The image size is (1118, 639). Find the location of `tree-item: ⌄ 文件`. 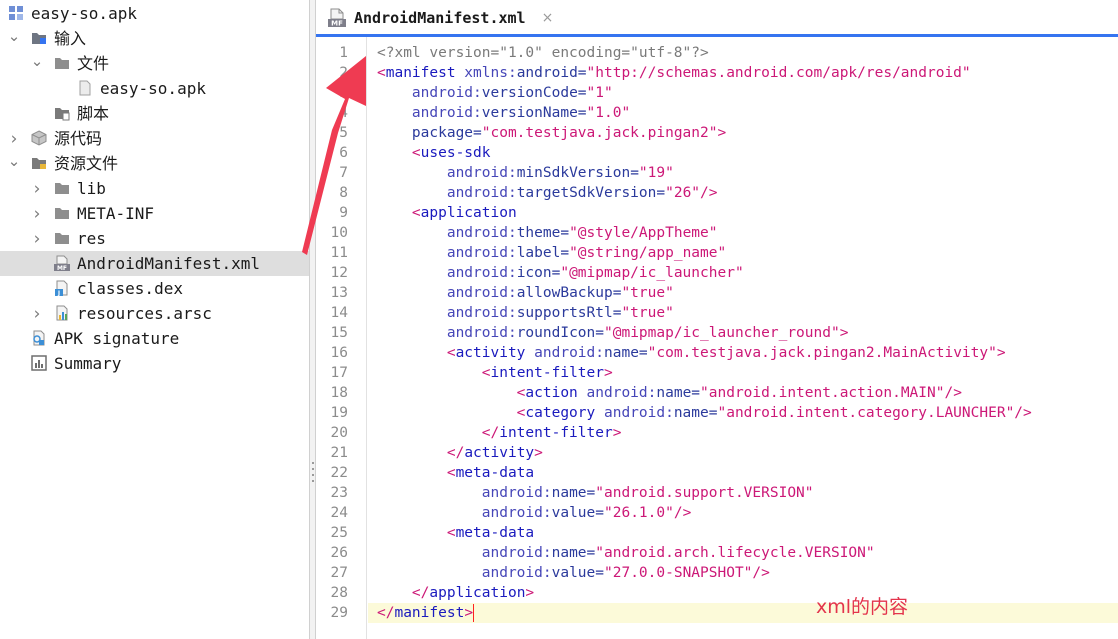

tree-item: ⌄ 文件 is located at coordinates (154, 63).